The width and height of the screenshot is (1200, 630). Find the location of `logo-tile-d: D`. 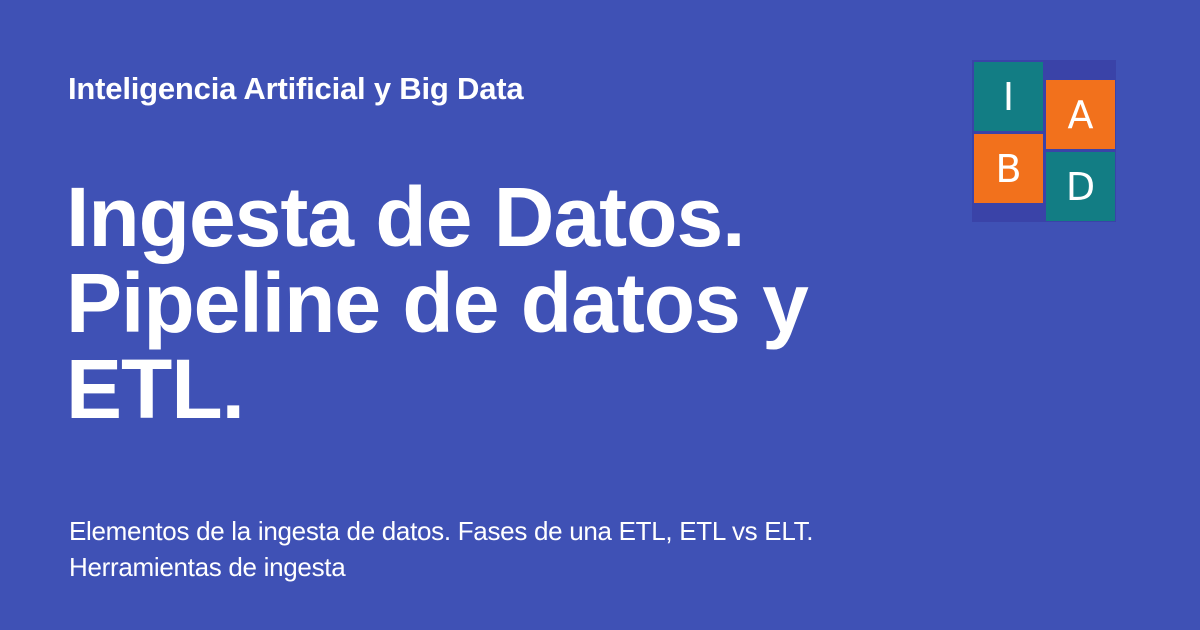

logo-tile-d: D is located at coordinates (1080, 186).